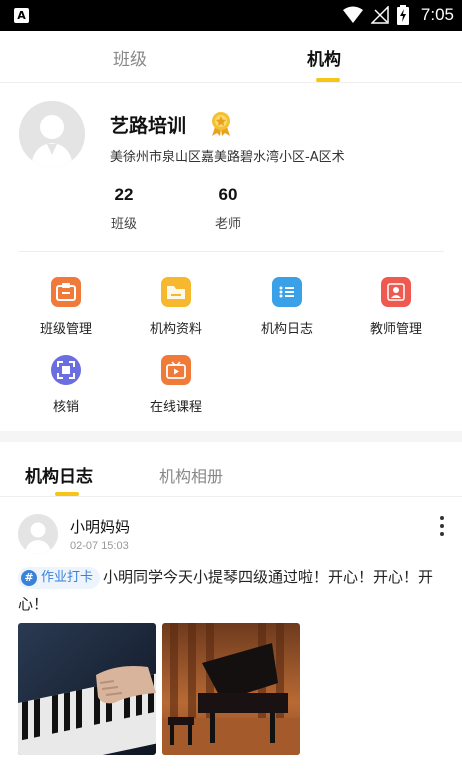 The height and width of the screenshot is (772, 462). Describe the element at coordinates (29, 577) in the screenshot. I see `hashtag-icon: #` at that location.